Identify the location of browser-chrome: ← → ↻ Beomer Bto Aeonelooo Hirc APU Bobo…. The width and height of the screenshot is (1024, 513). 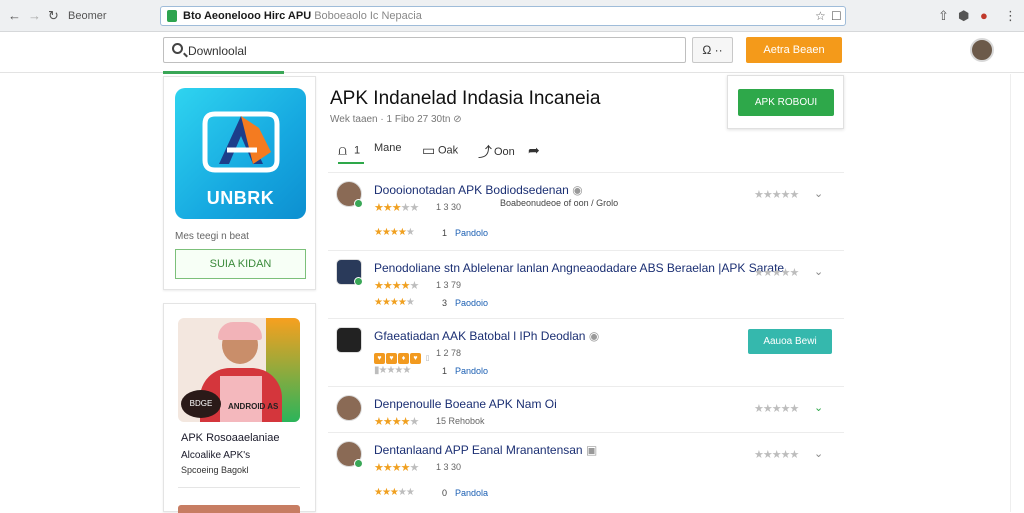
(512, 16).